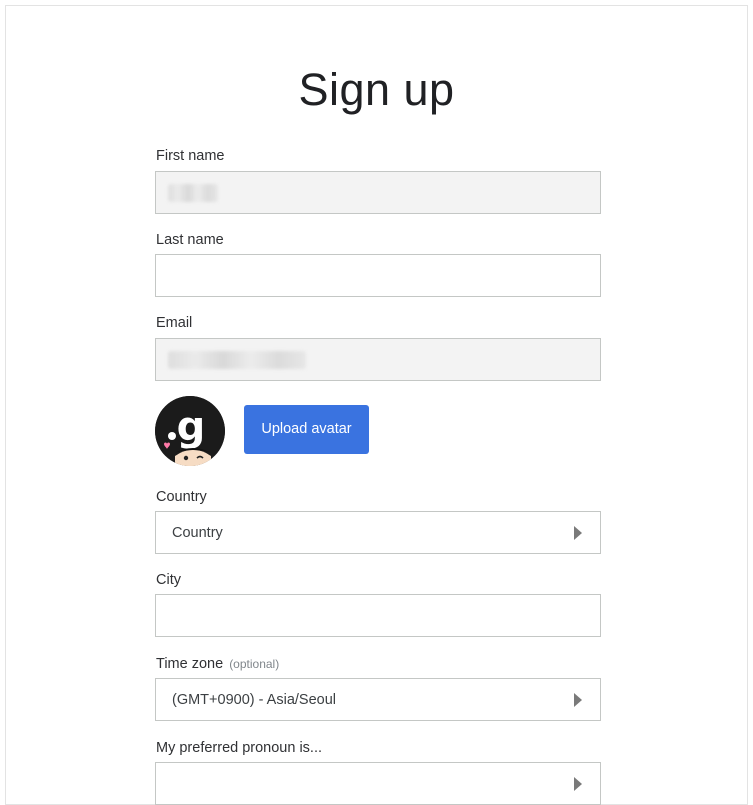  I want to click on country-select: Country, so click(378, 532).